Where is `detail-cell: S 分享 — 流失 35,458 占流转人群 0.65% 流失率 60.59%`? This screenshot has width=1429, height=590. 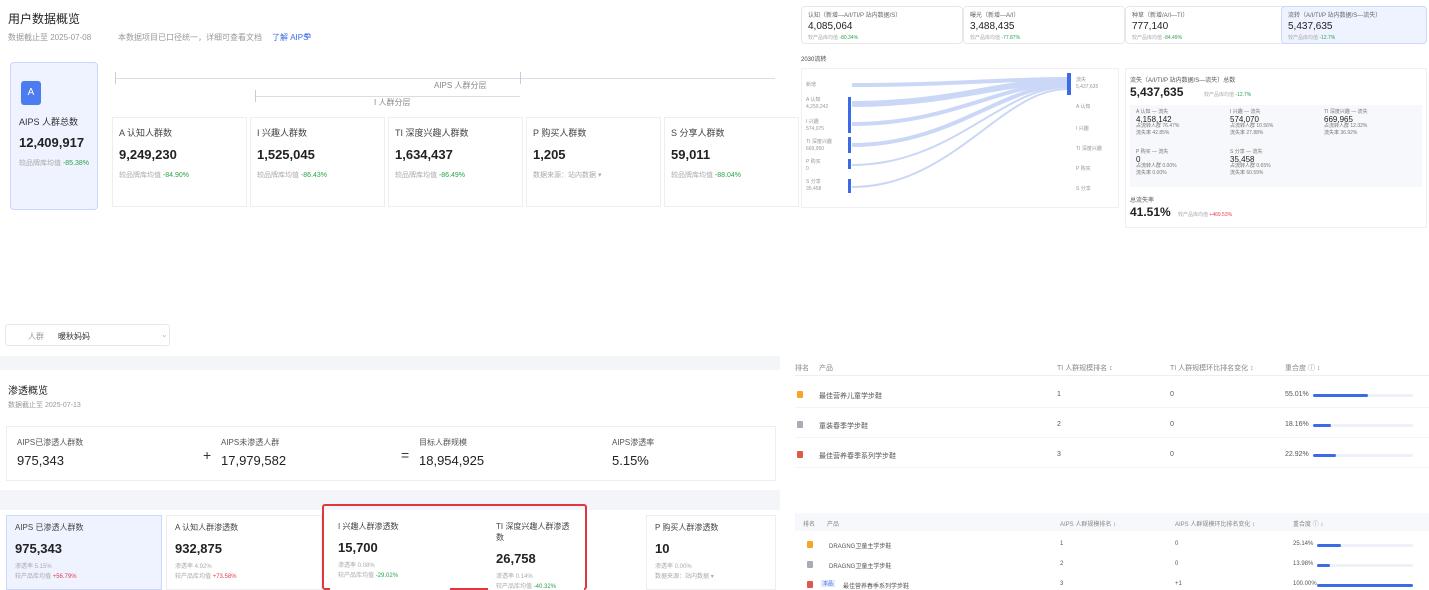 detail-cell: S 分享 — 流失 35,458 占流转人群 0.65% 流失率 60.59% is located at coordinates (1250, 163).